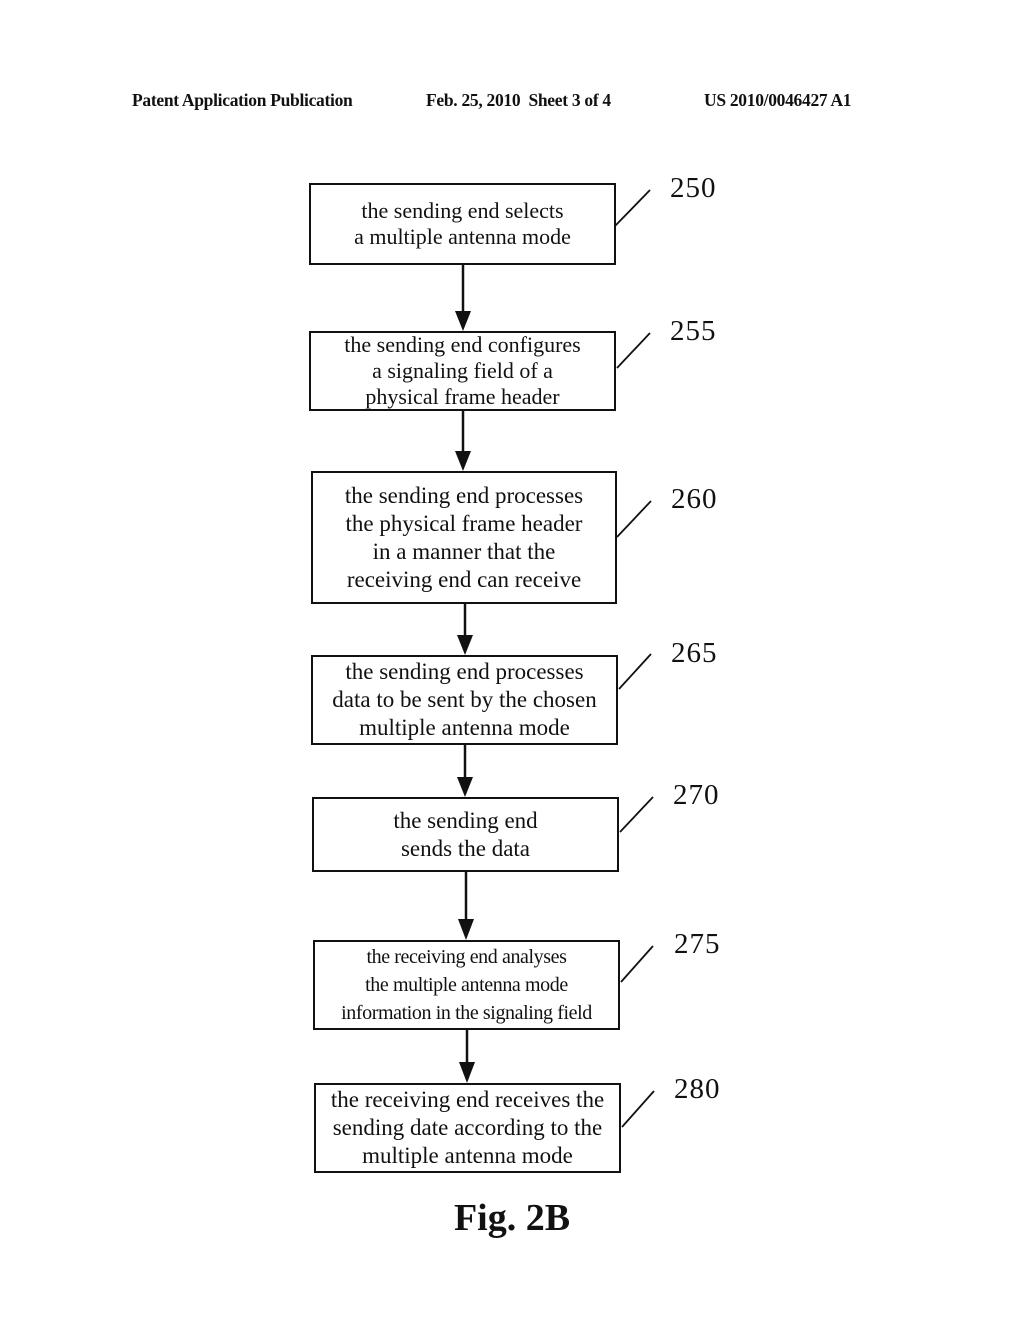 The width and height of the screenshot is (1024, 1320). Describe the element at coordinates (696, 795) in the screenshot. I see `reference-numeral-270: 270` at that location.